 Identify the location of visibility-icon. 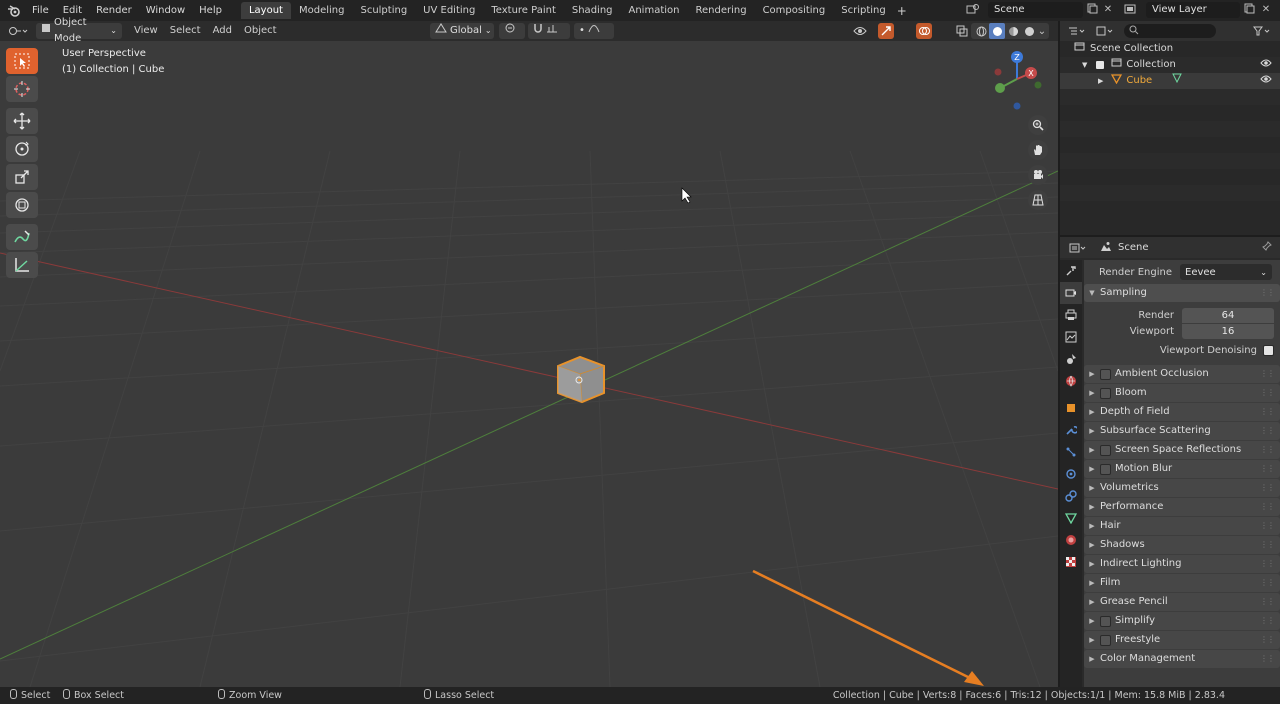
(860, 31).